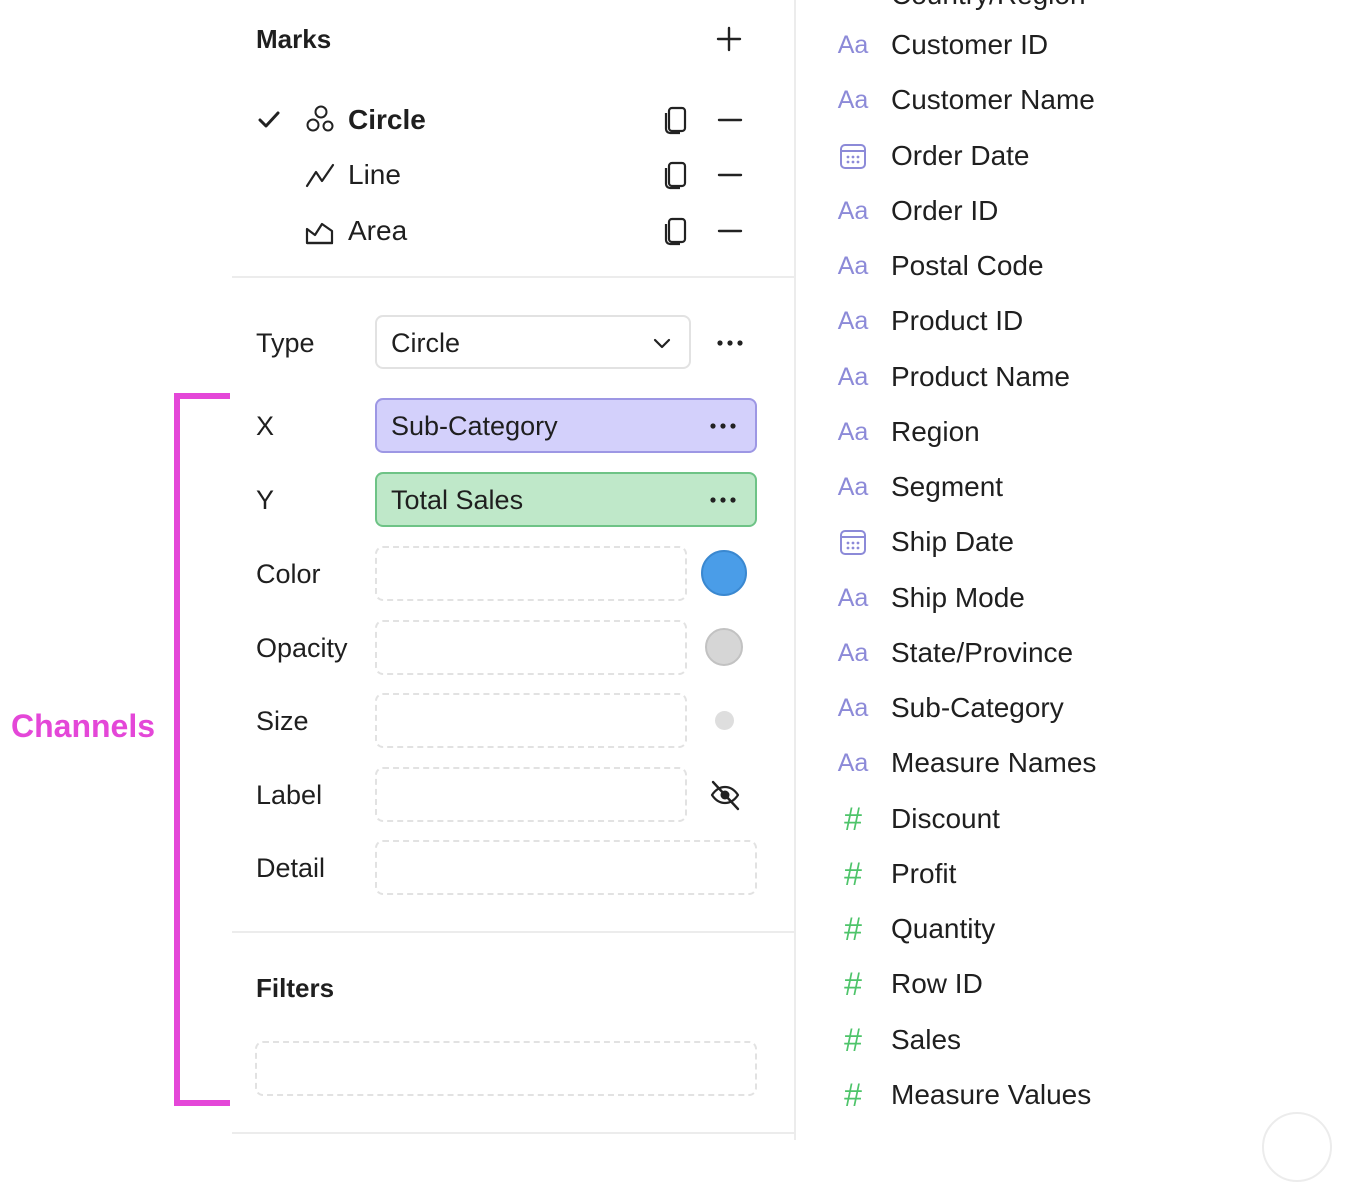  What do you see at coordinates (924, 873) in the screenshot?
I see `field-name: Profit` at bounding box center [924, 873].